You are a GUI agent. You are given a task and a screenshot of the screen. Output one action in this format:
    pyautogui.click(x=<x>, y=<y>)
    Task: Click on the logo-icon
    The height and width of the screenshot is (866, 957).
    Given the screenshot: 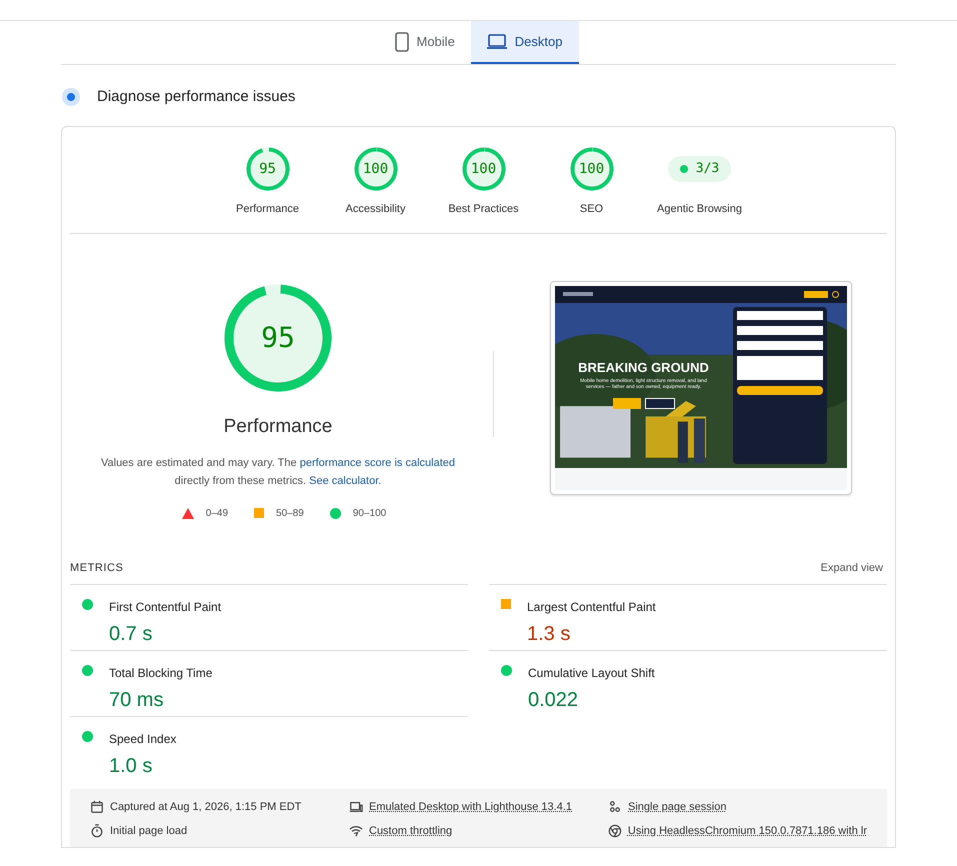 What is the action you would take?
    pyautogui.click(x=577, y=294)
    